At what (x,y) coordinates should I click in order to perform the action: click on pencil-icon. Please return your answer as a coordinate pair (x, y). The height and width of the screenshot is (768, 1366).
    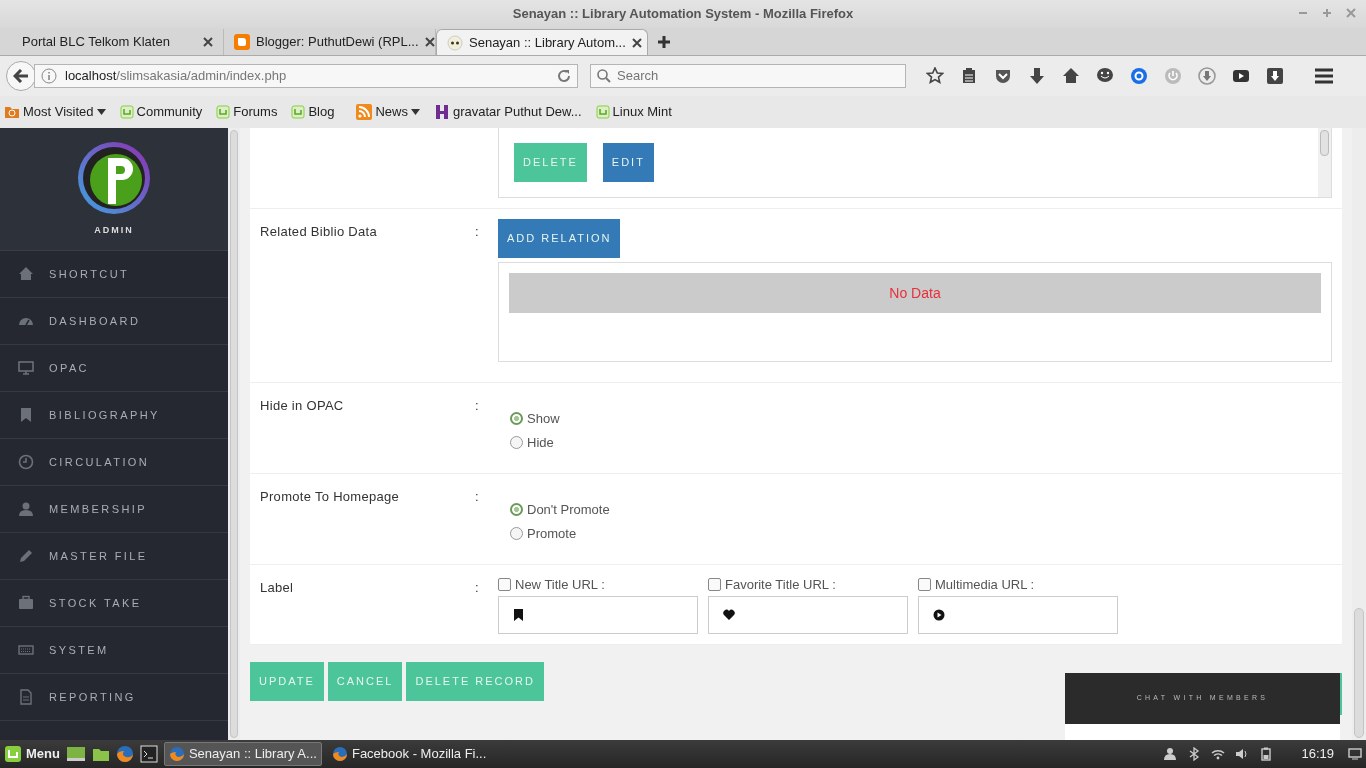
    Looking at the image, I should click on (26, 556).